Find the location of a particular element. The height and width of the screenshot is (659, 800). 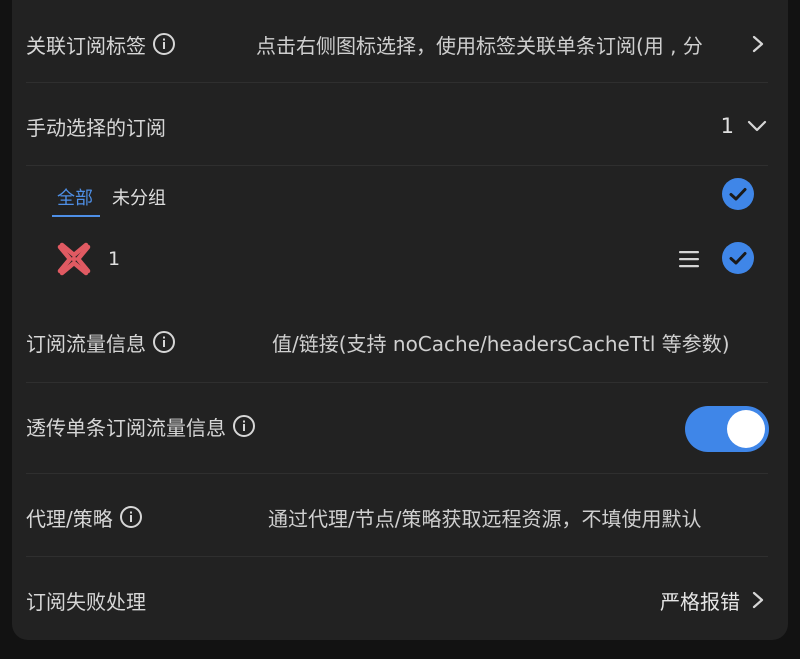

traffic-info-input-placeholder: 值/链接(支持 noCache/headersCacheTtl 等参数) is located at coordinates (520, 342).